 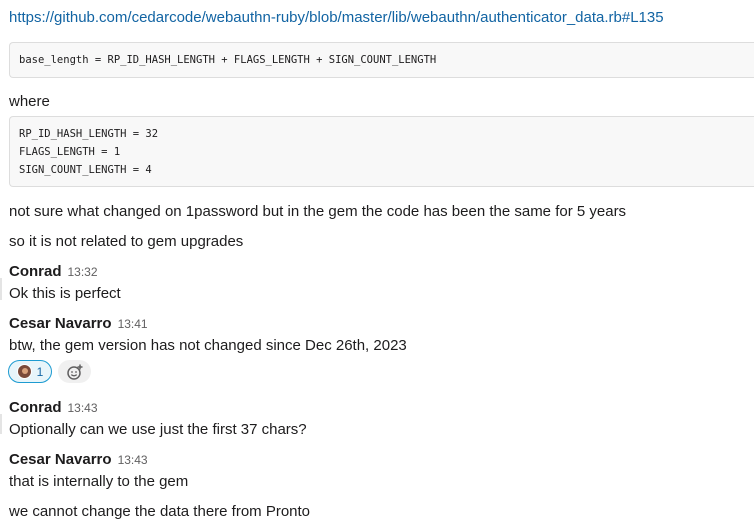 I want to click on code-line: SIGN_COUNT_LENGTH = 4, so click(x=85, y=170).